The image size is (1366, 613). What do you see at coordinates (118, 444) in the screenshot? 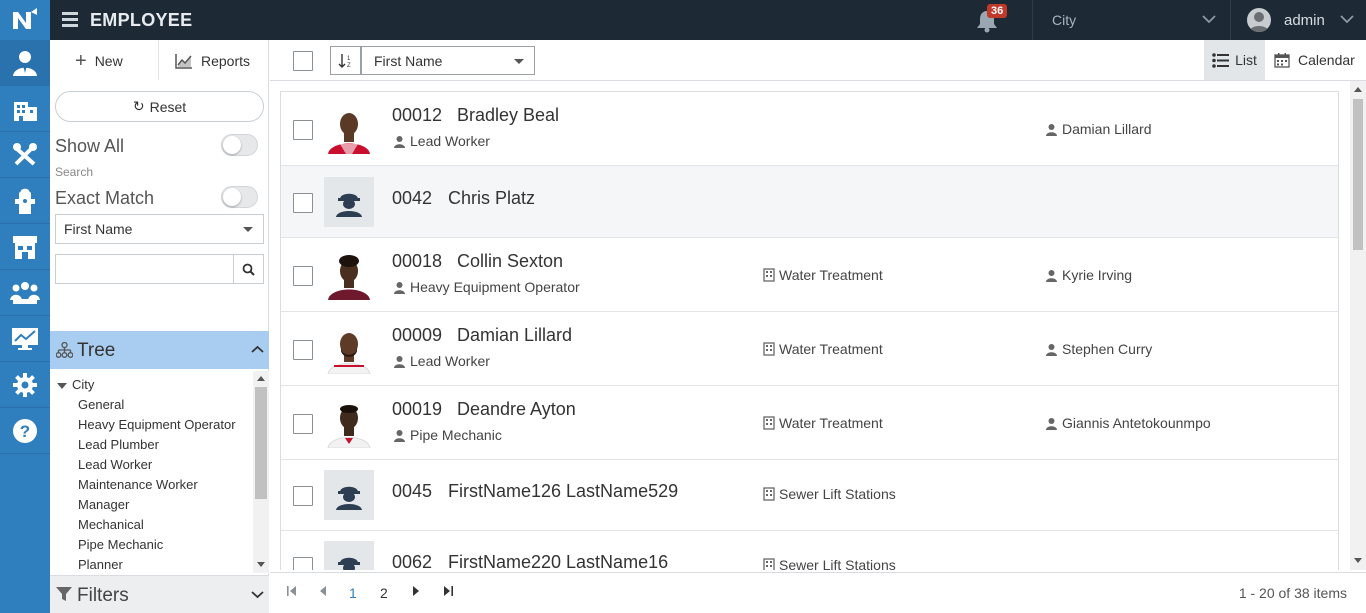
I see `tree-node: Lead Plumber` at bounding box center [118, 444].